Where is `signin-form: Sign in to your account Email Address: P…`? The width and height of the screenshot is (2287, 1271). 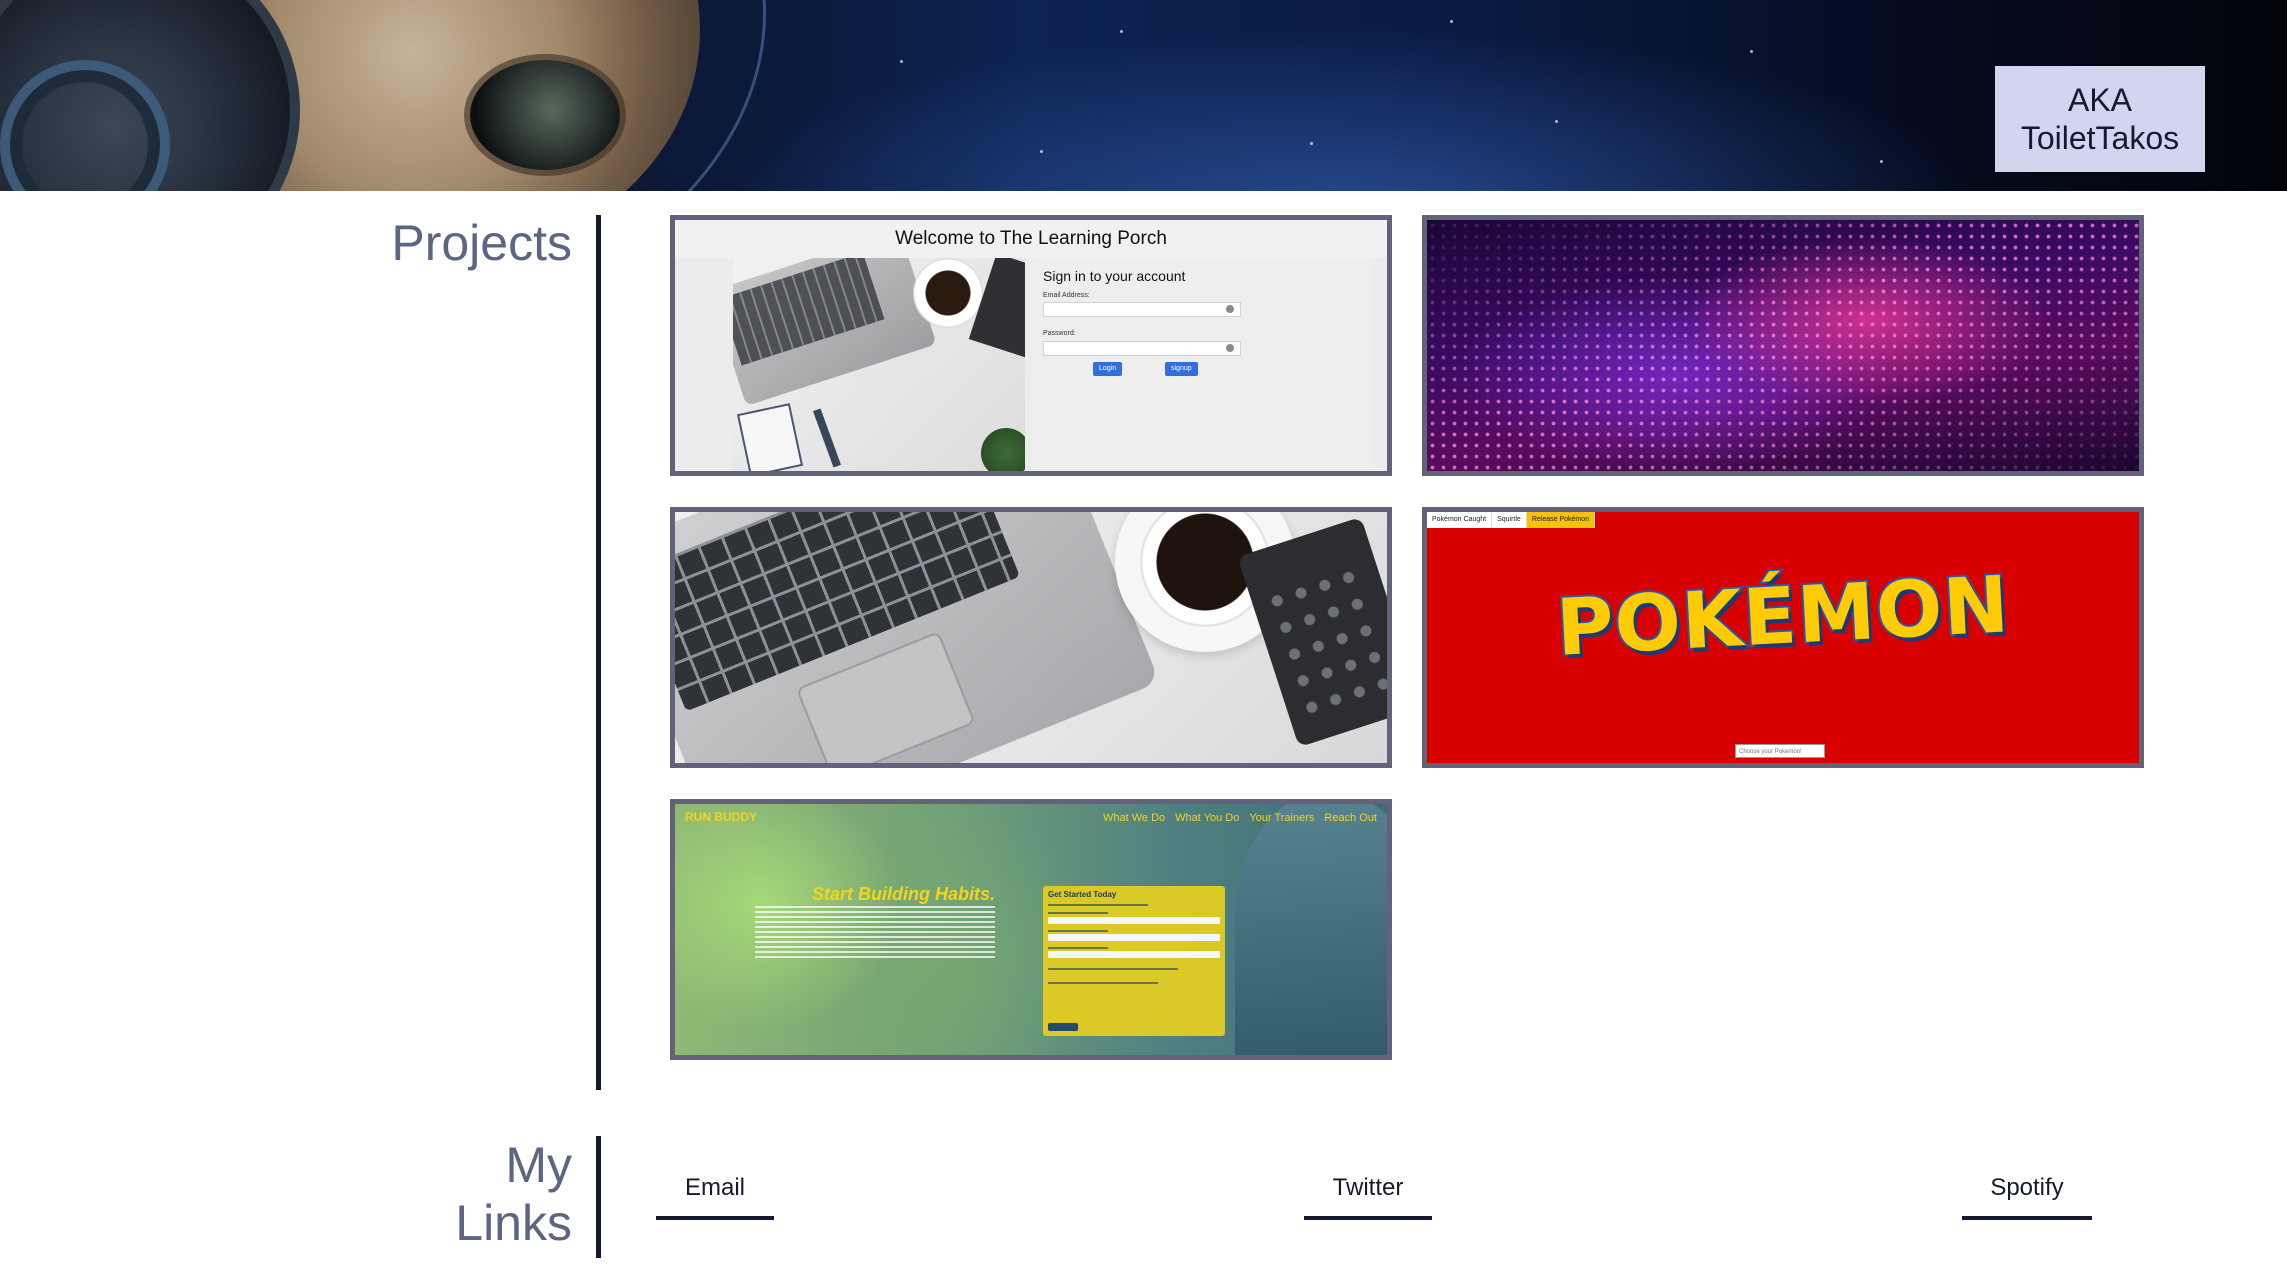 signin-form: Sign in to your account Email Address: P… is located at coordinates (1203, 364).